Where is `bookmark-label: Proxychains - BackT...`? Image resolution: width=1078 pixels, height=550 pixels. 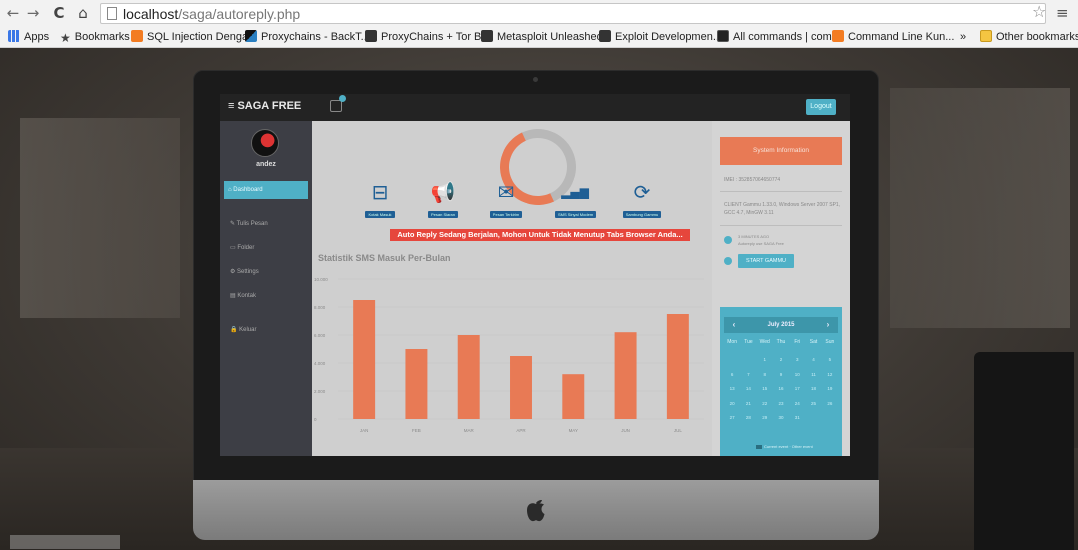
bookmark-label: Proxychains - BackT... is located at coordinates (315, 37).